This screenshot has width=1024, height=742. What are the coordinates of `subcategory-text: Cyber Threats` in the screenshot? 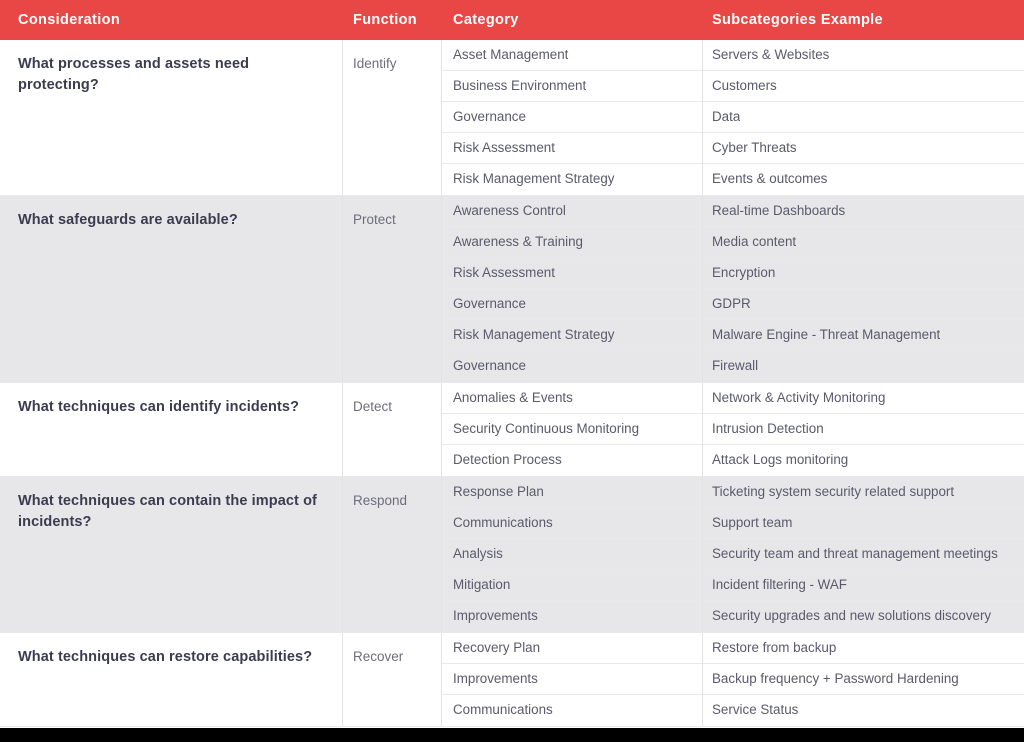 It's located at (754, 147).